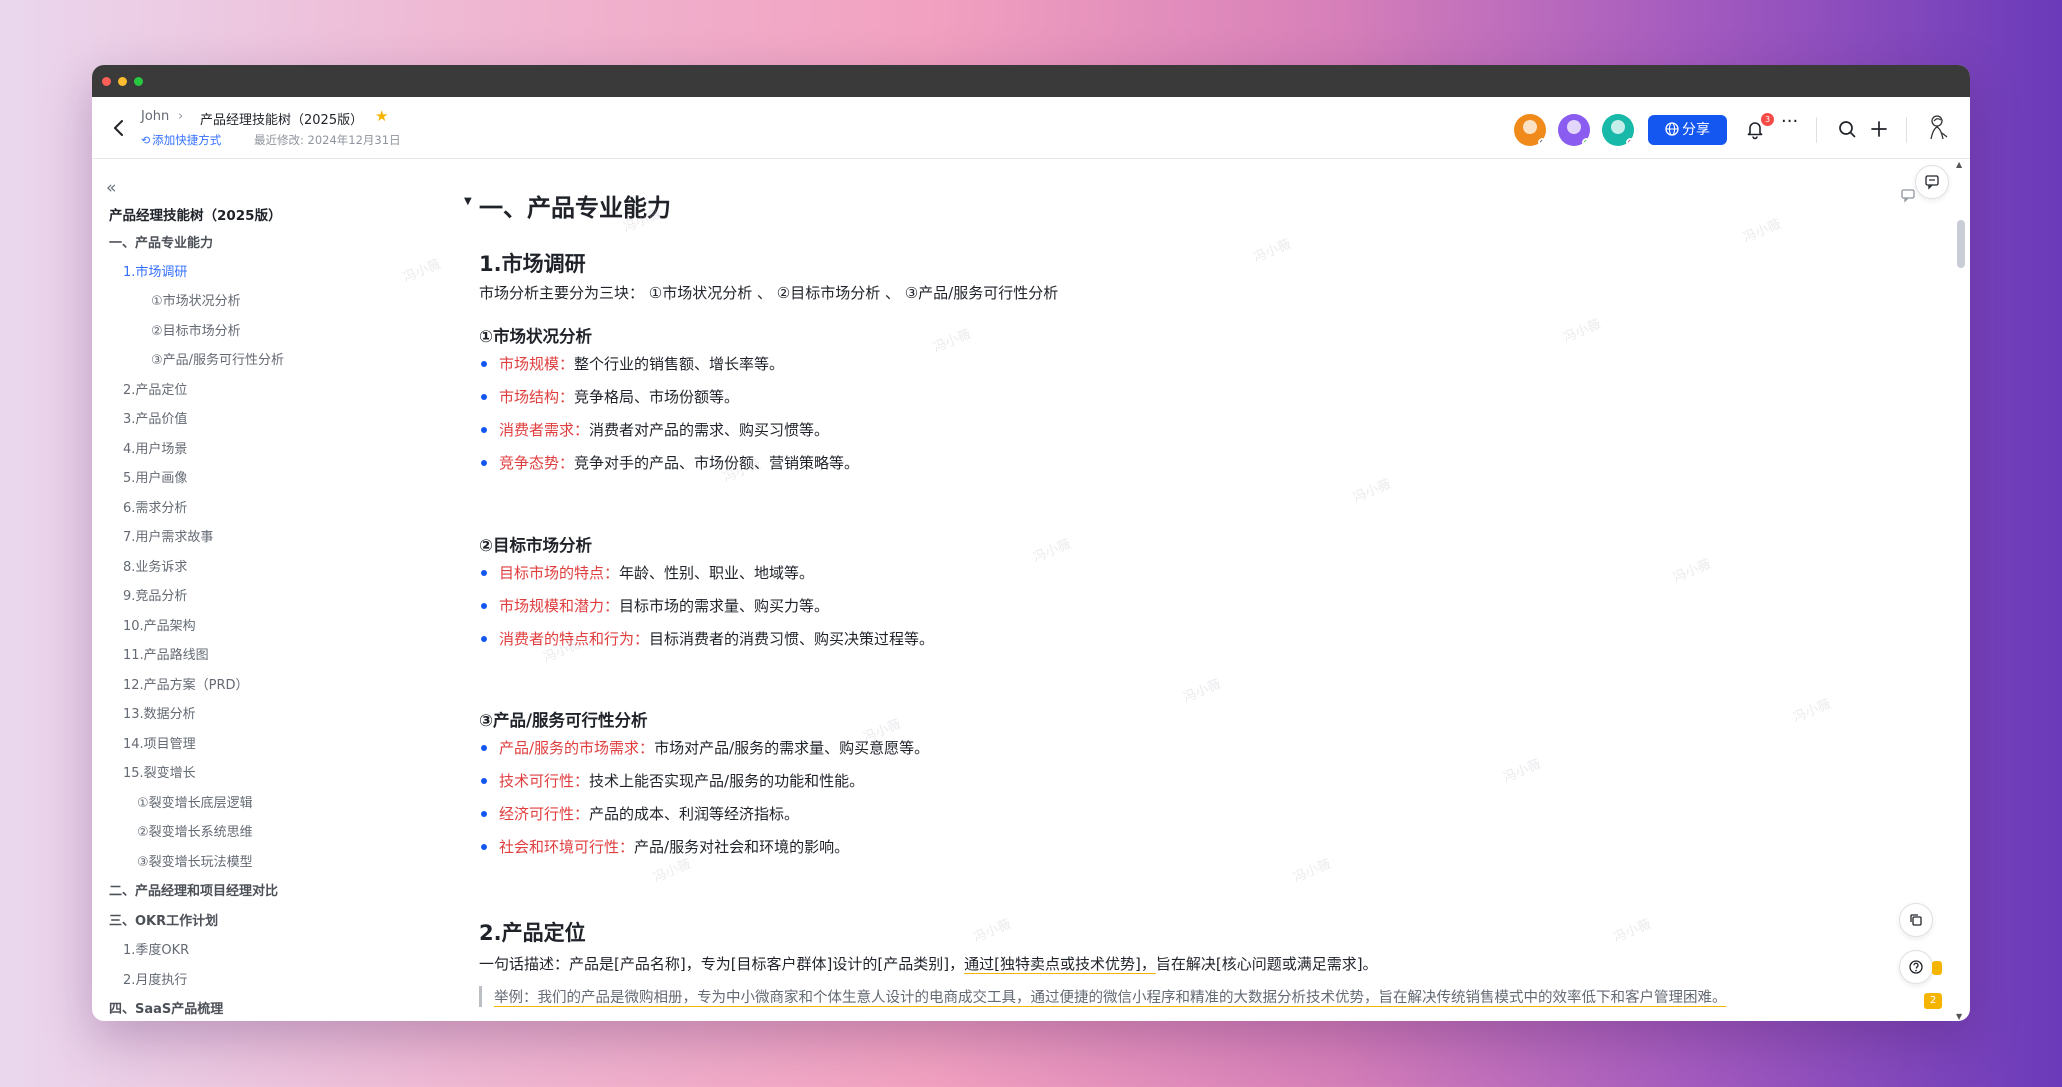 This screenshot has height=1087, width=2062. What do you see at coordinates (163, 919) in the screenshot?
I see `toc-item: 三、OKR工作计划` at bounding box center [163, 919].